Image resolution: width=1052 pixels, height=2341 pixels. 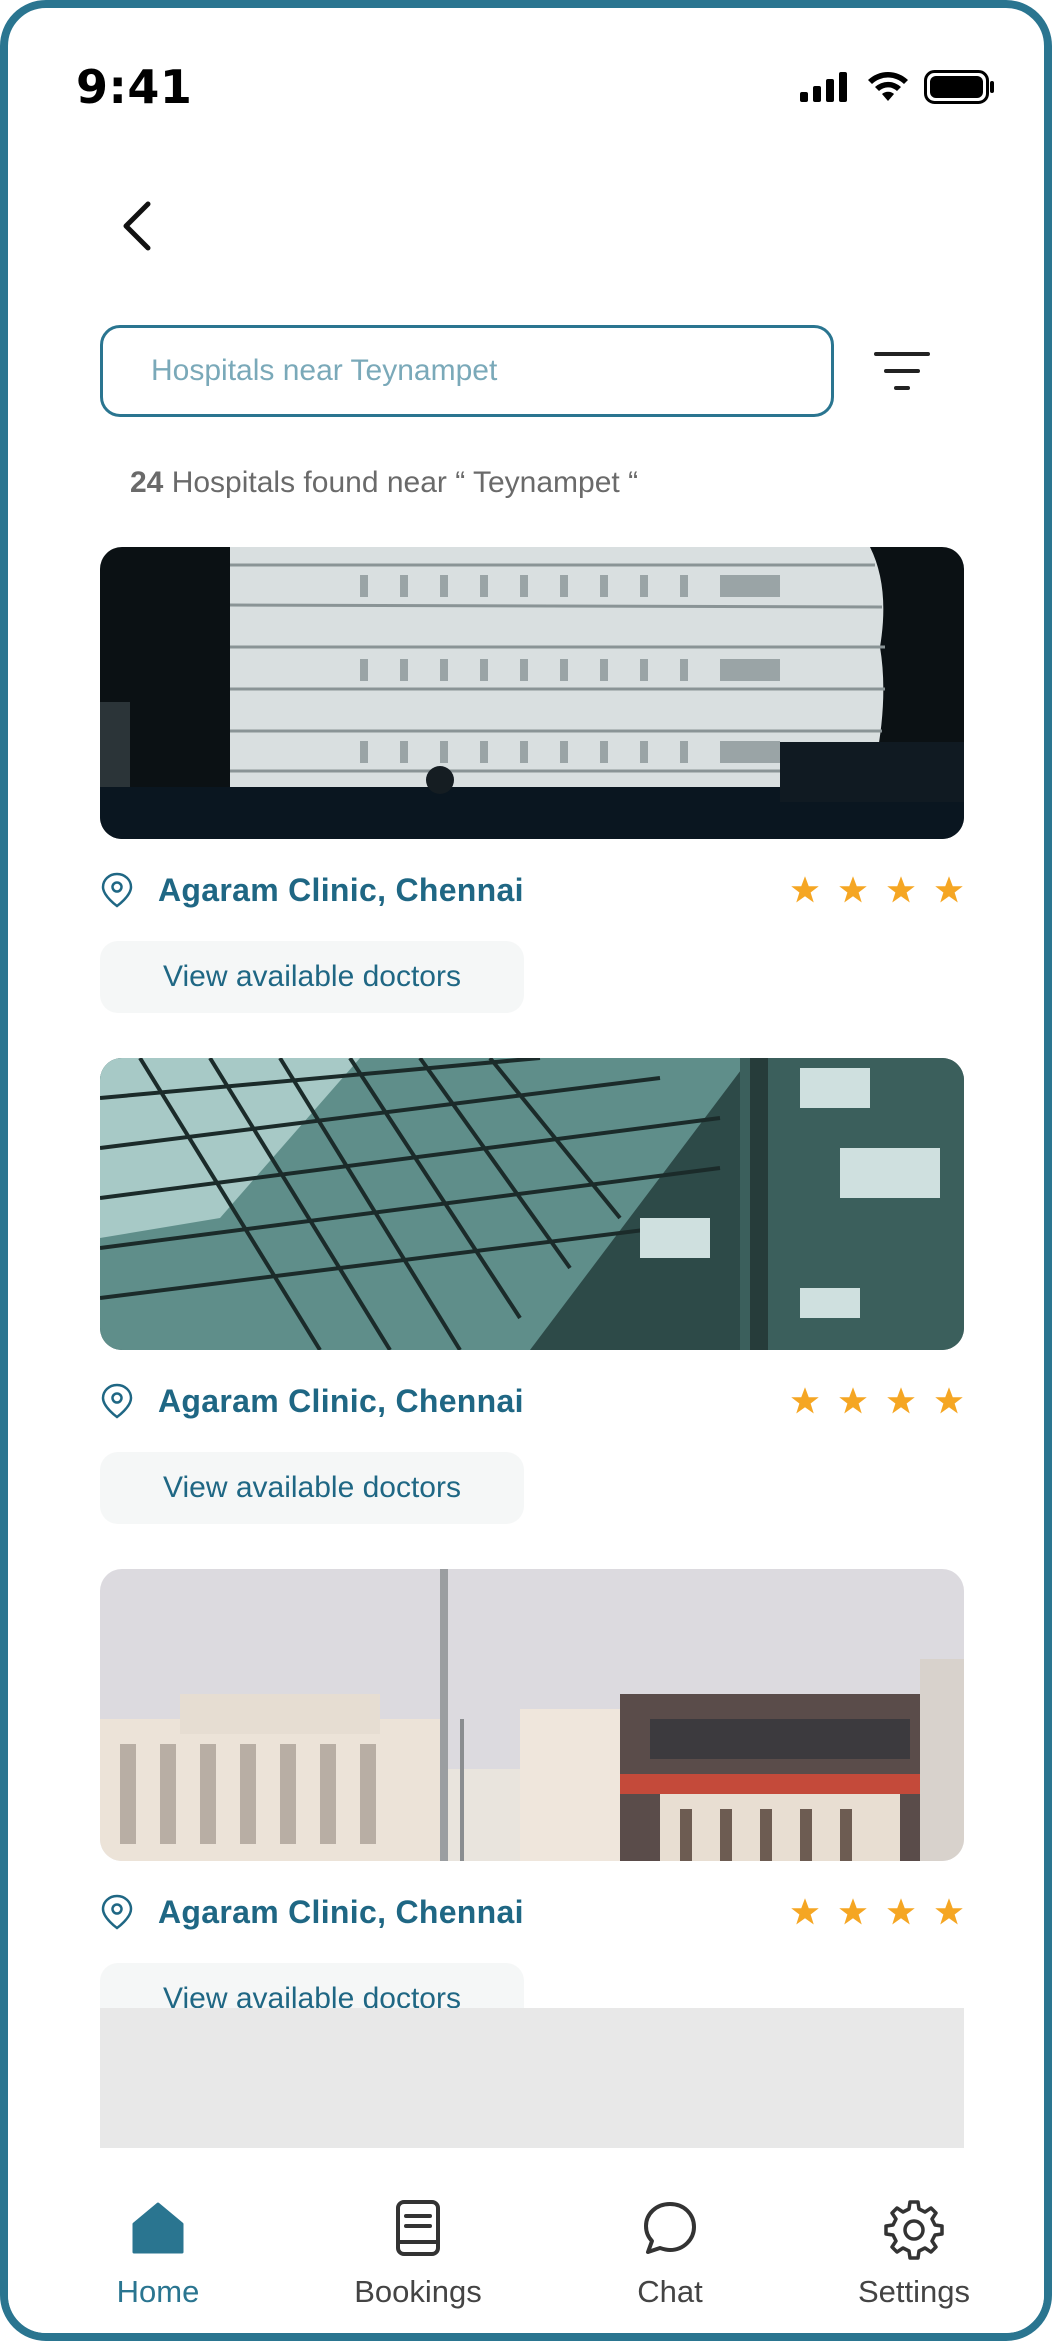 I want to click on nav-item-bookings: Bookings, so click(x=418, y=2253).